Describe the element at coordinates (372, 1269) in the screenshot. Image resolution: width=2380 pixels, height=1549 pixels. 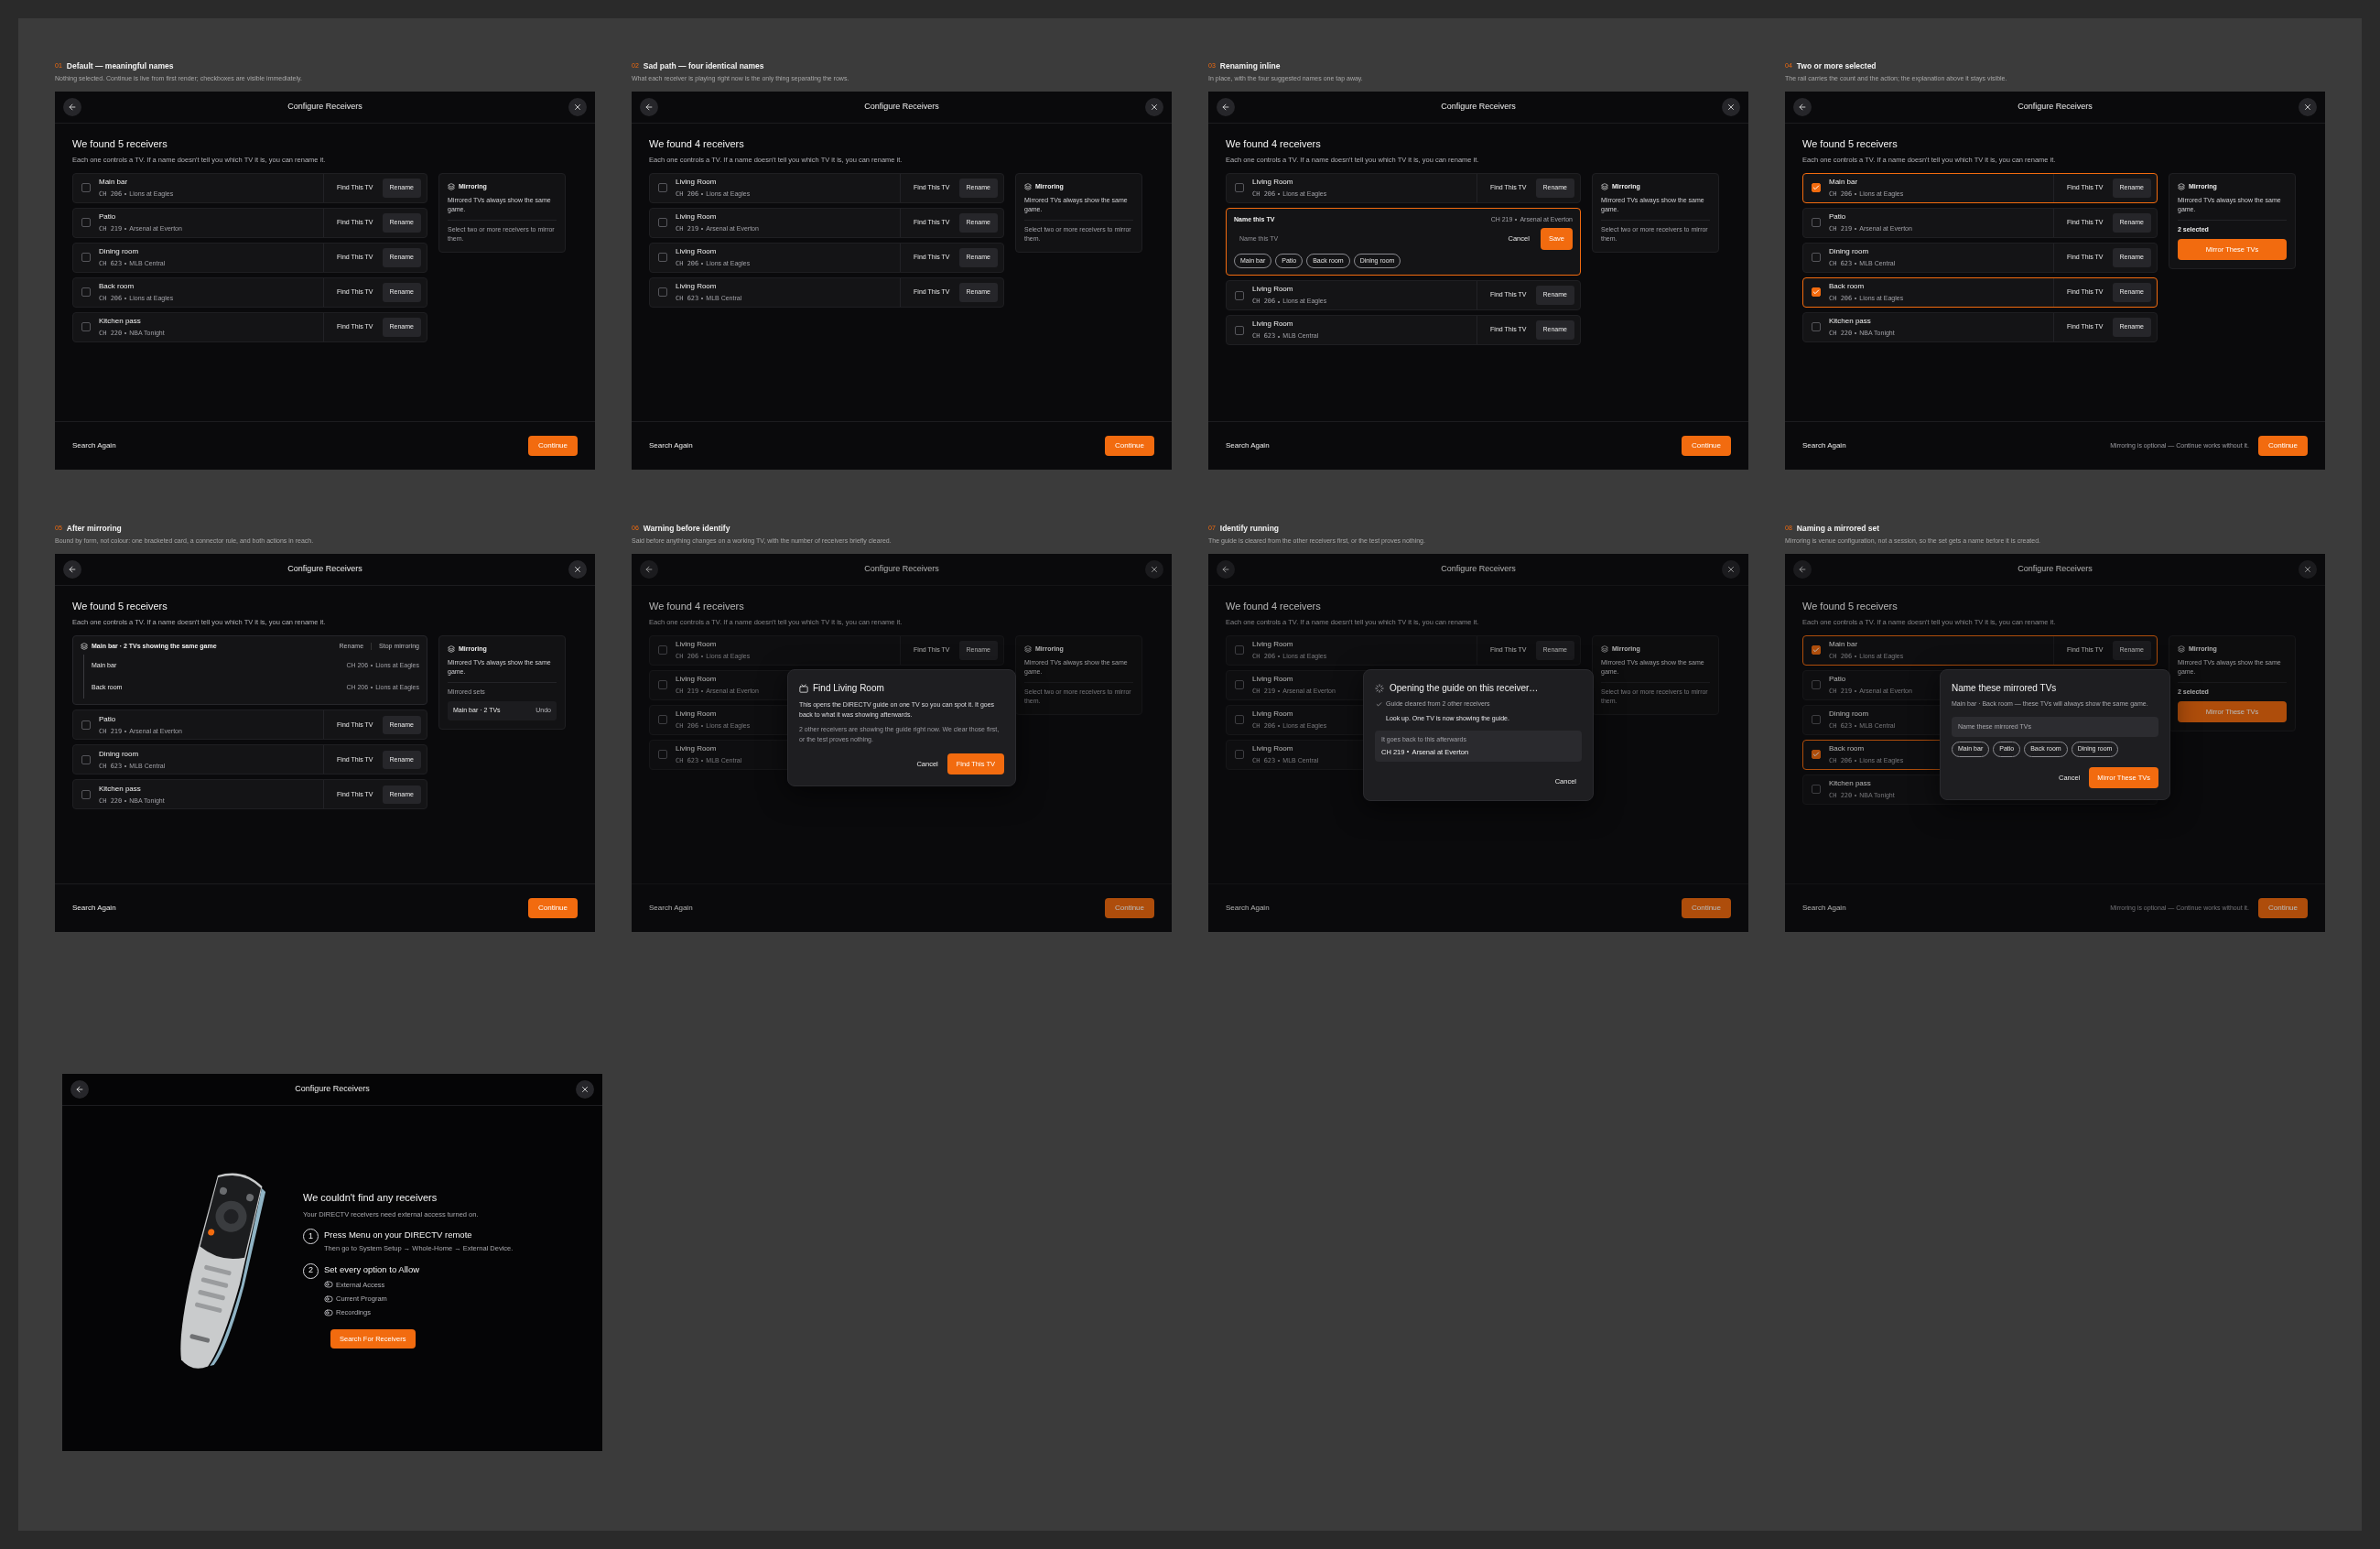
I see `step-title: Set every option to Allow` at that location.